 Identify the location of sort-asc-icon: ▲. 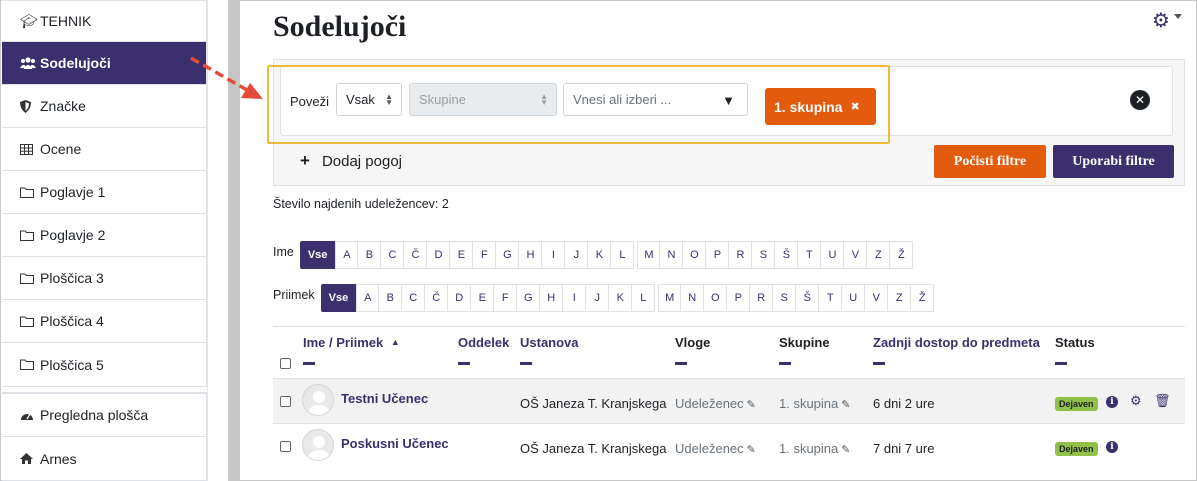
(395, 342).